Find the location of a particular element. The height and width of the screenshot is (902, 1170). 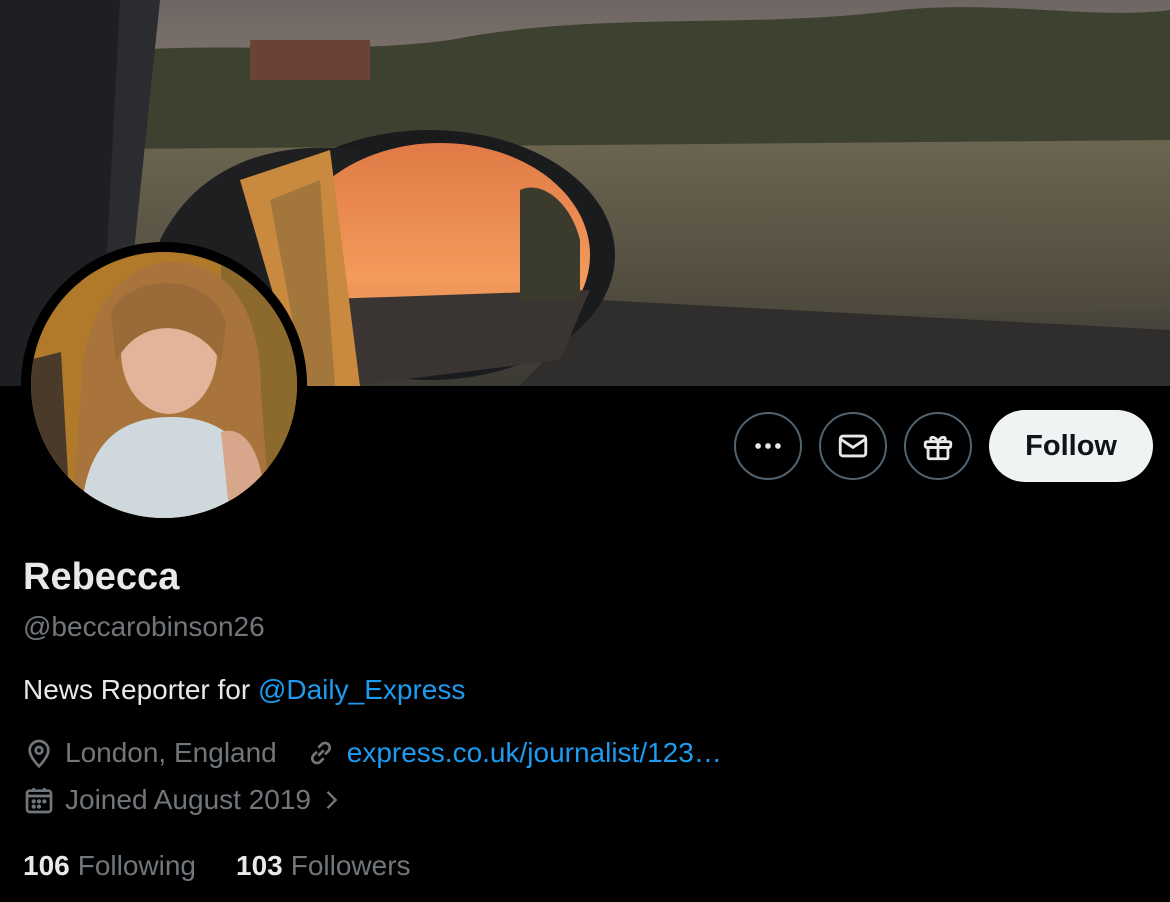

followers-stat: 103 Followers is located at coordinates (323, 866).